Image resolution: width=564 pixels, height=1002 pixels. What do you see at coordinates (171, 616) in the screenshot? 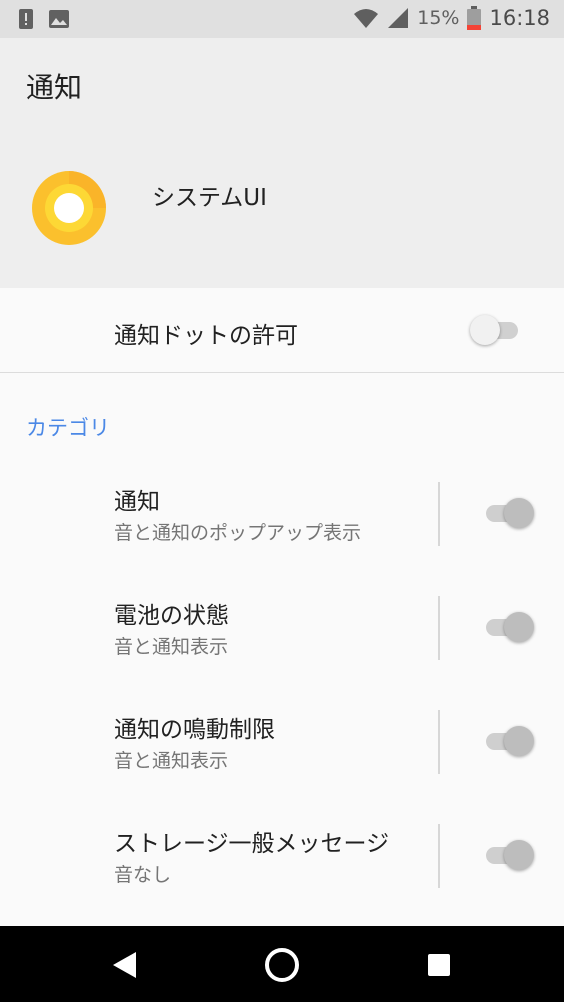
I see `category-title: 電池の状態` at bounding box center [171, 616].